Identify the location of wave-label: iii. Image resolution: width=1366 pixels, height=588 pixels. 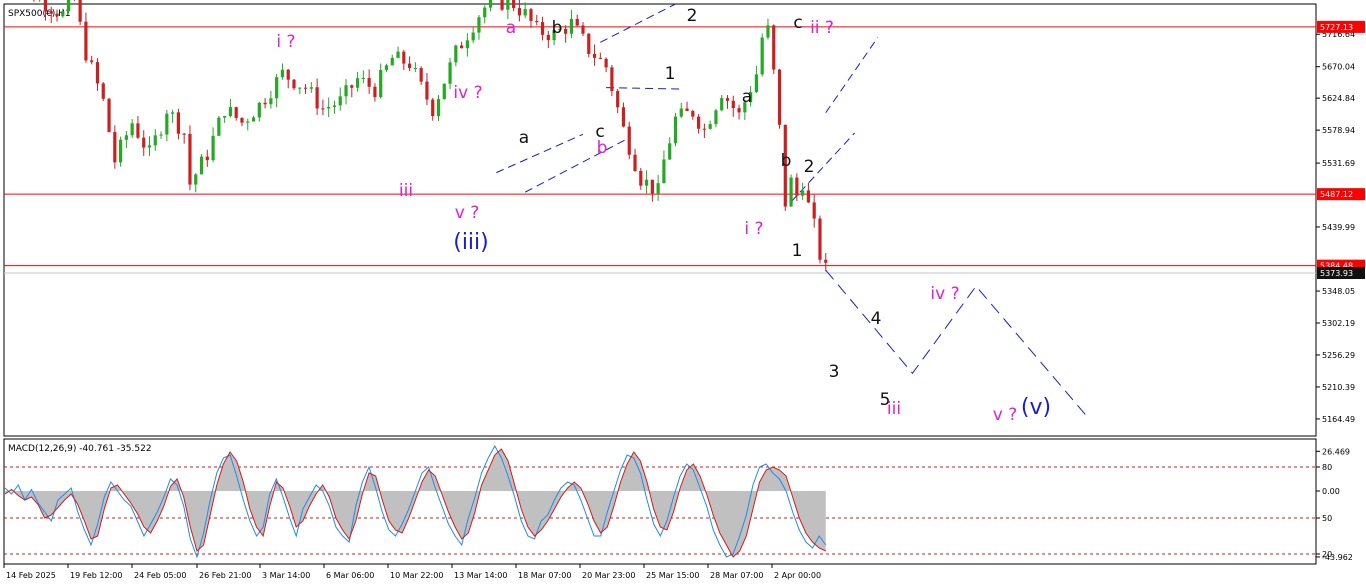
(894, 409).